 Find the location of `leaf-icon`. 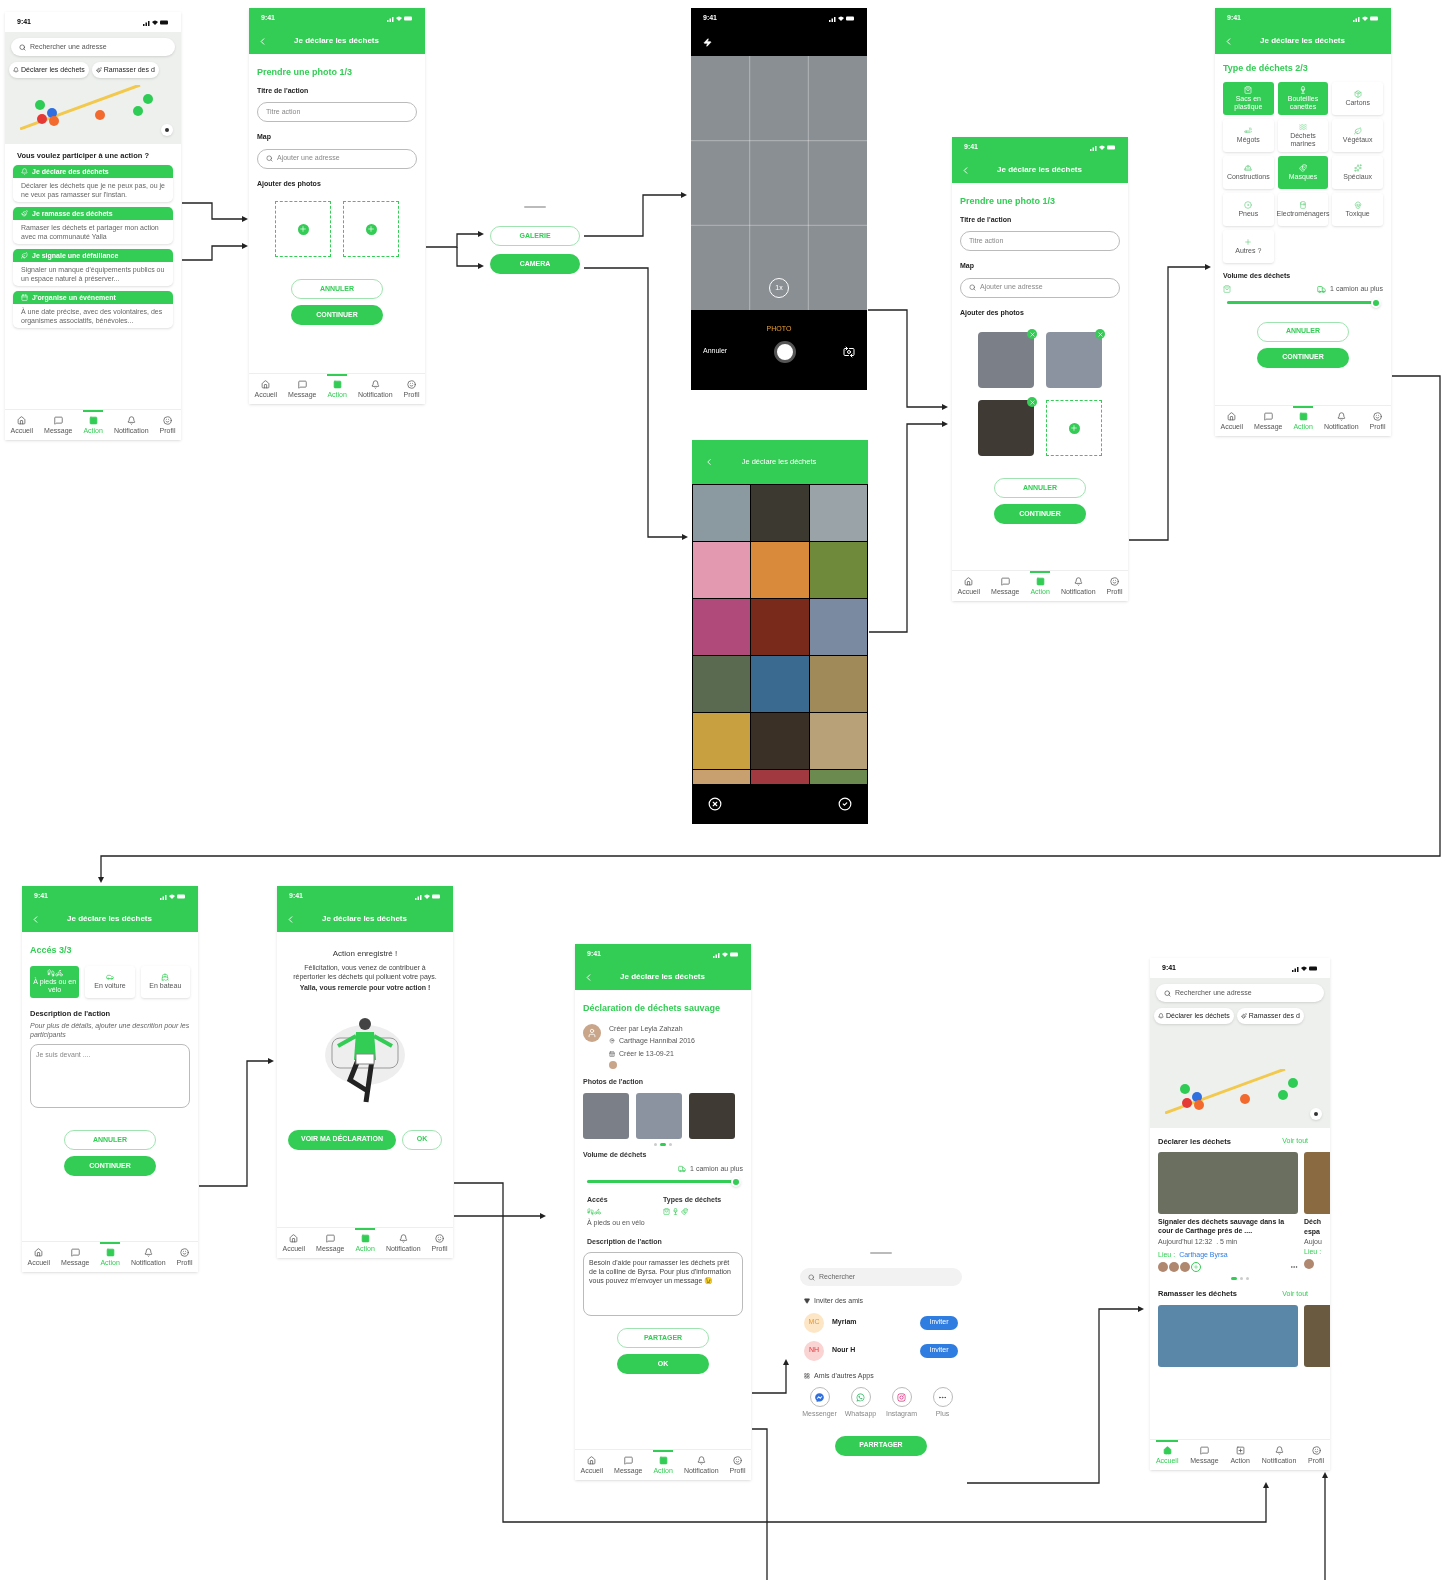

leaf-icon is located at coordinates (1357, 130).